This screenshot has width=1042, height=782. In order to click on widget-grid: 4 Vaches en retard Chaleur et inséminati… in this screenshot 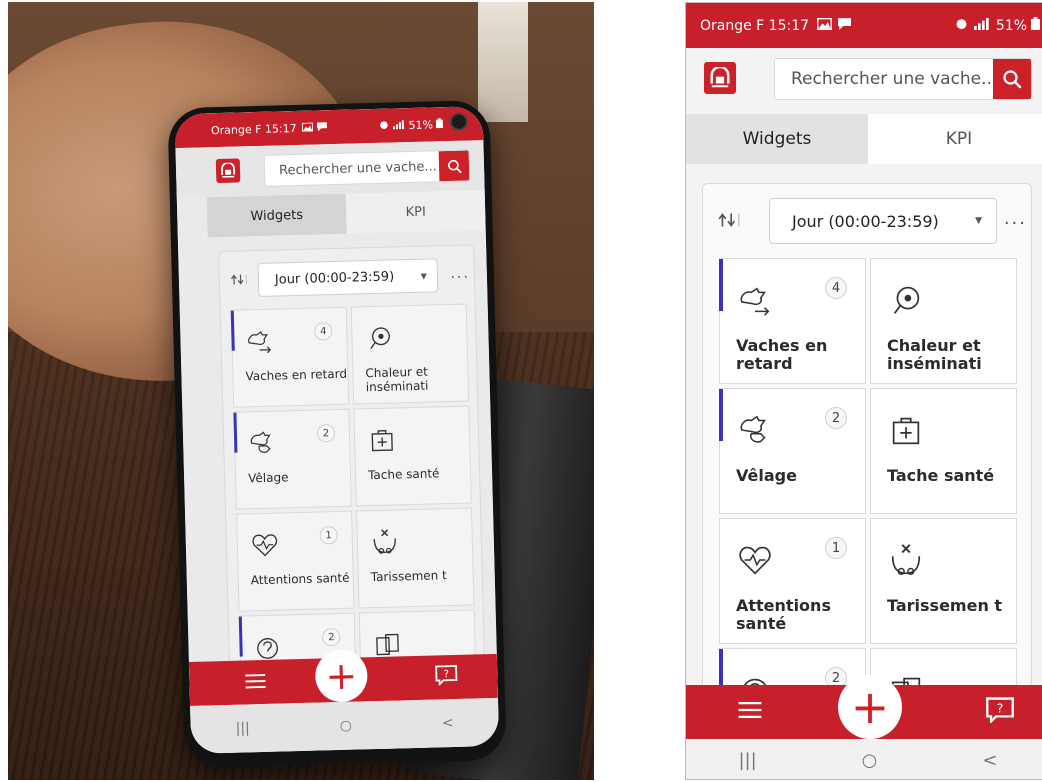, I will do `click(354, 487)`.